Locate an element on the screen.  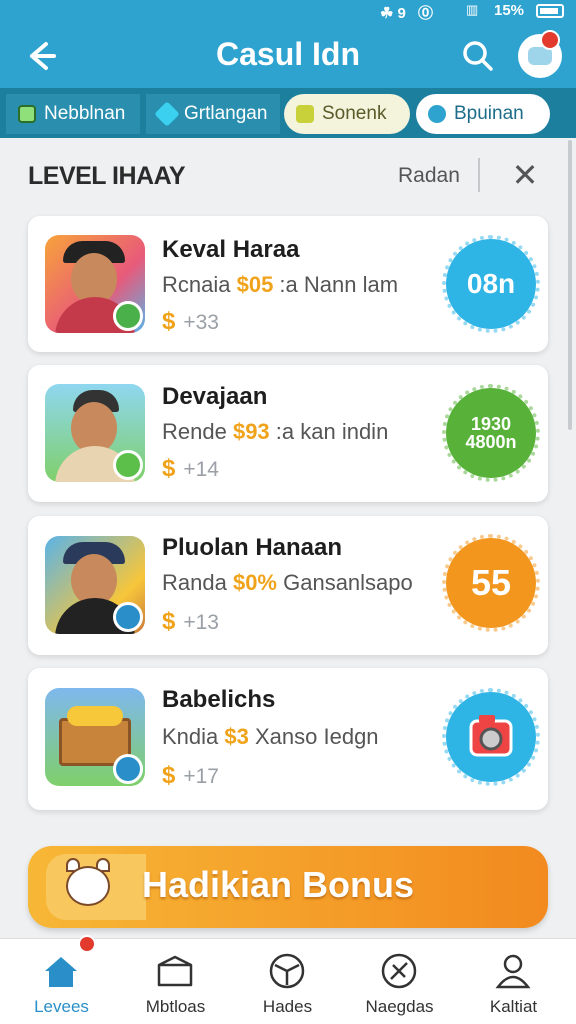
tab-grtlangan: Grtlangan is located at coordinates (213, 114).